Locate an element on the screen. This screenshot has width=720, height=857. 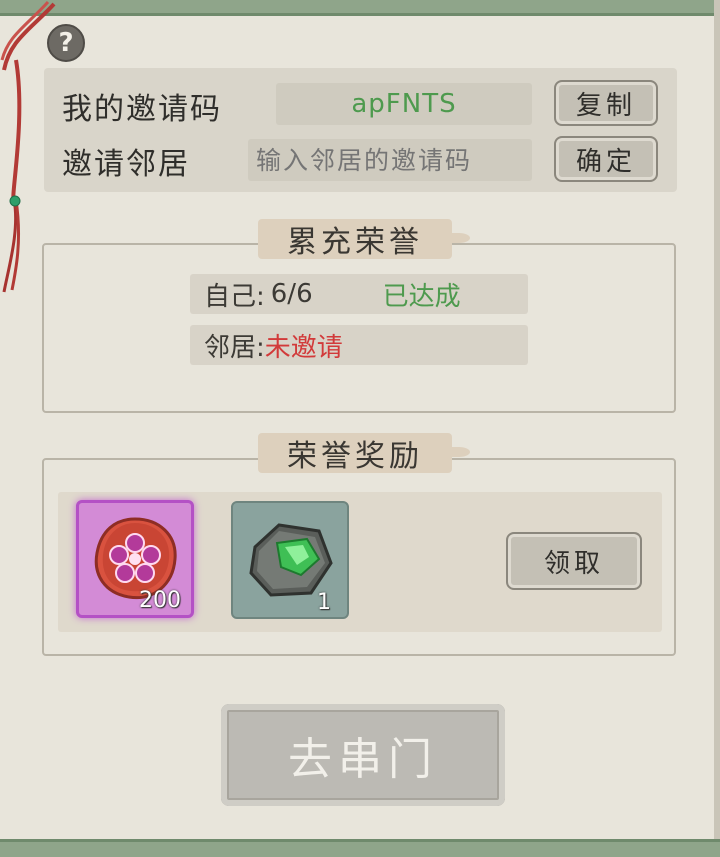
reward-item-jade-stone: 1 is located at coordinates (290, 560).